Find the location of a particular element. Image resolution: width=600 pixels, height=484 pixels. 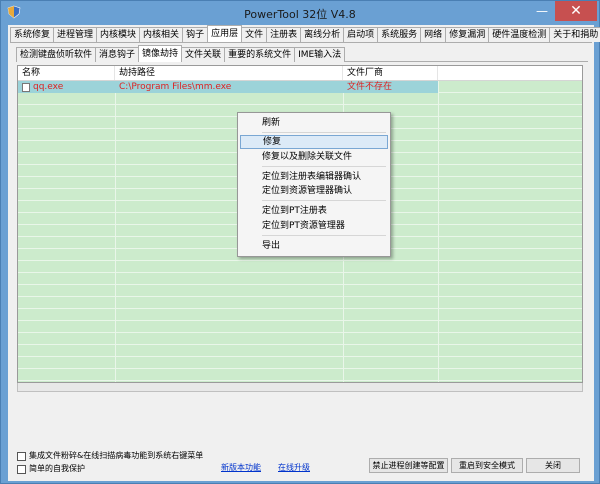

menu-item-refresh: 刷新 is located at coordinates (314, 123).